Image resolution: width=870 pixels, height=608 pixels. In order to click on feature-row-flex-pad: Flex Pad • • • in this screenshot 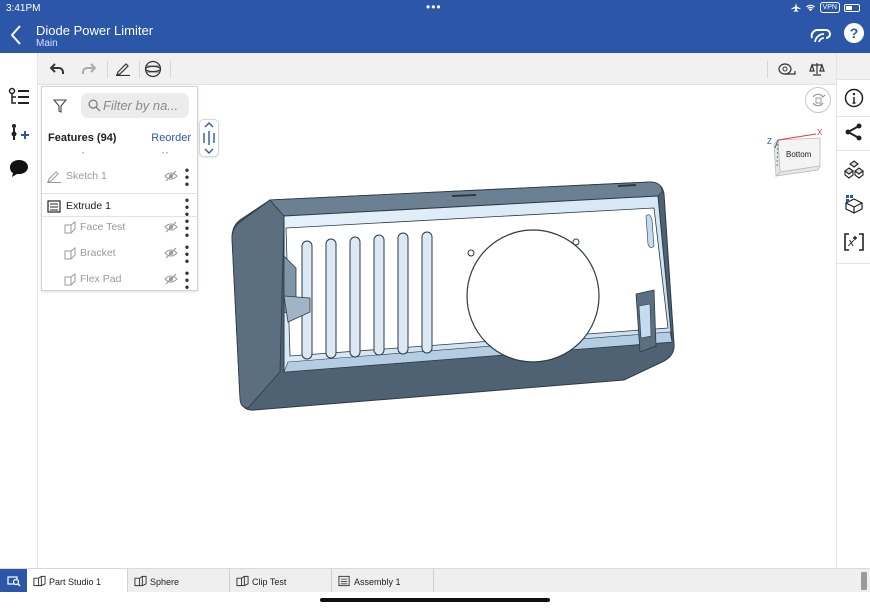, I will do `click(119, 280)`.